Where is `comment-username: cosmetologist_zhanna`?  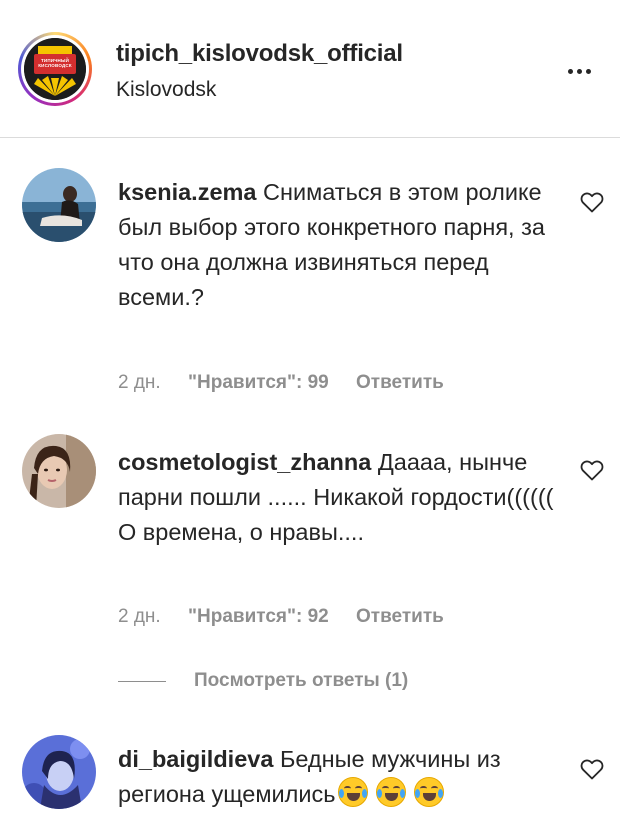 comment-username: cosmetologist_zhanna is located at coordinates (244, 462).